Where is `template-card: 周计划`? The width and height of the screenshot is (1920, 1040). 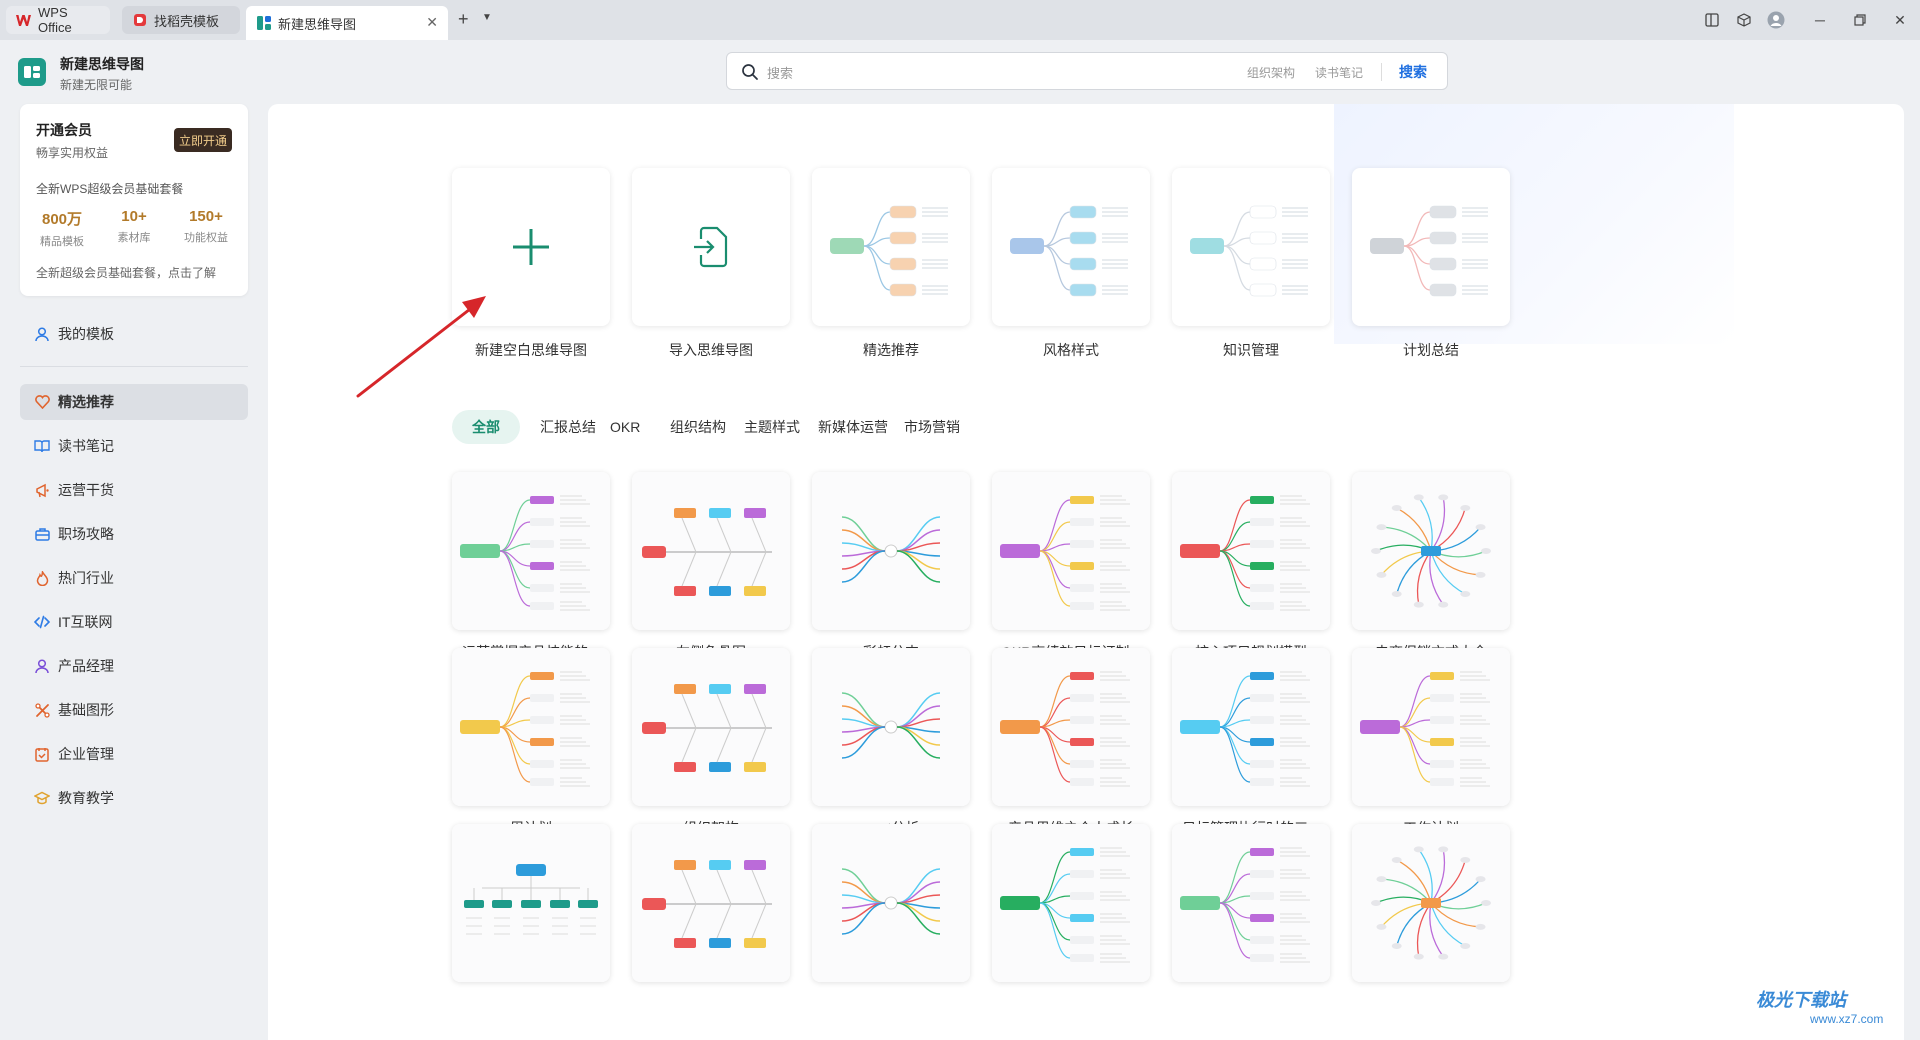
template-card: 周计划 is located at coordinates (531, 743).